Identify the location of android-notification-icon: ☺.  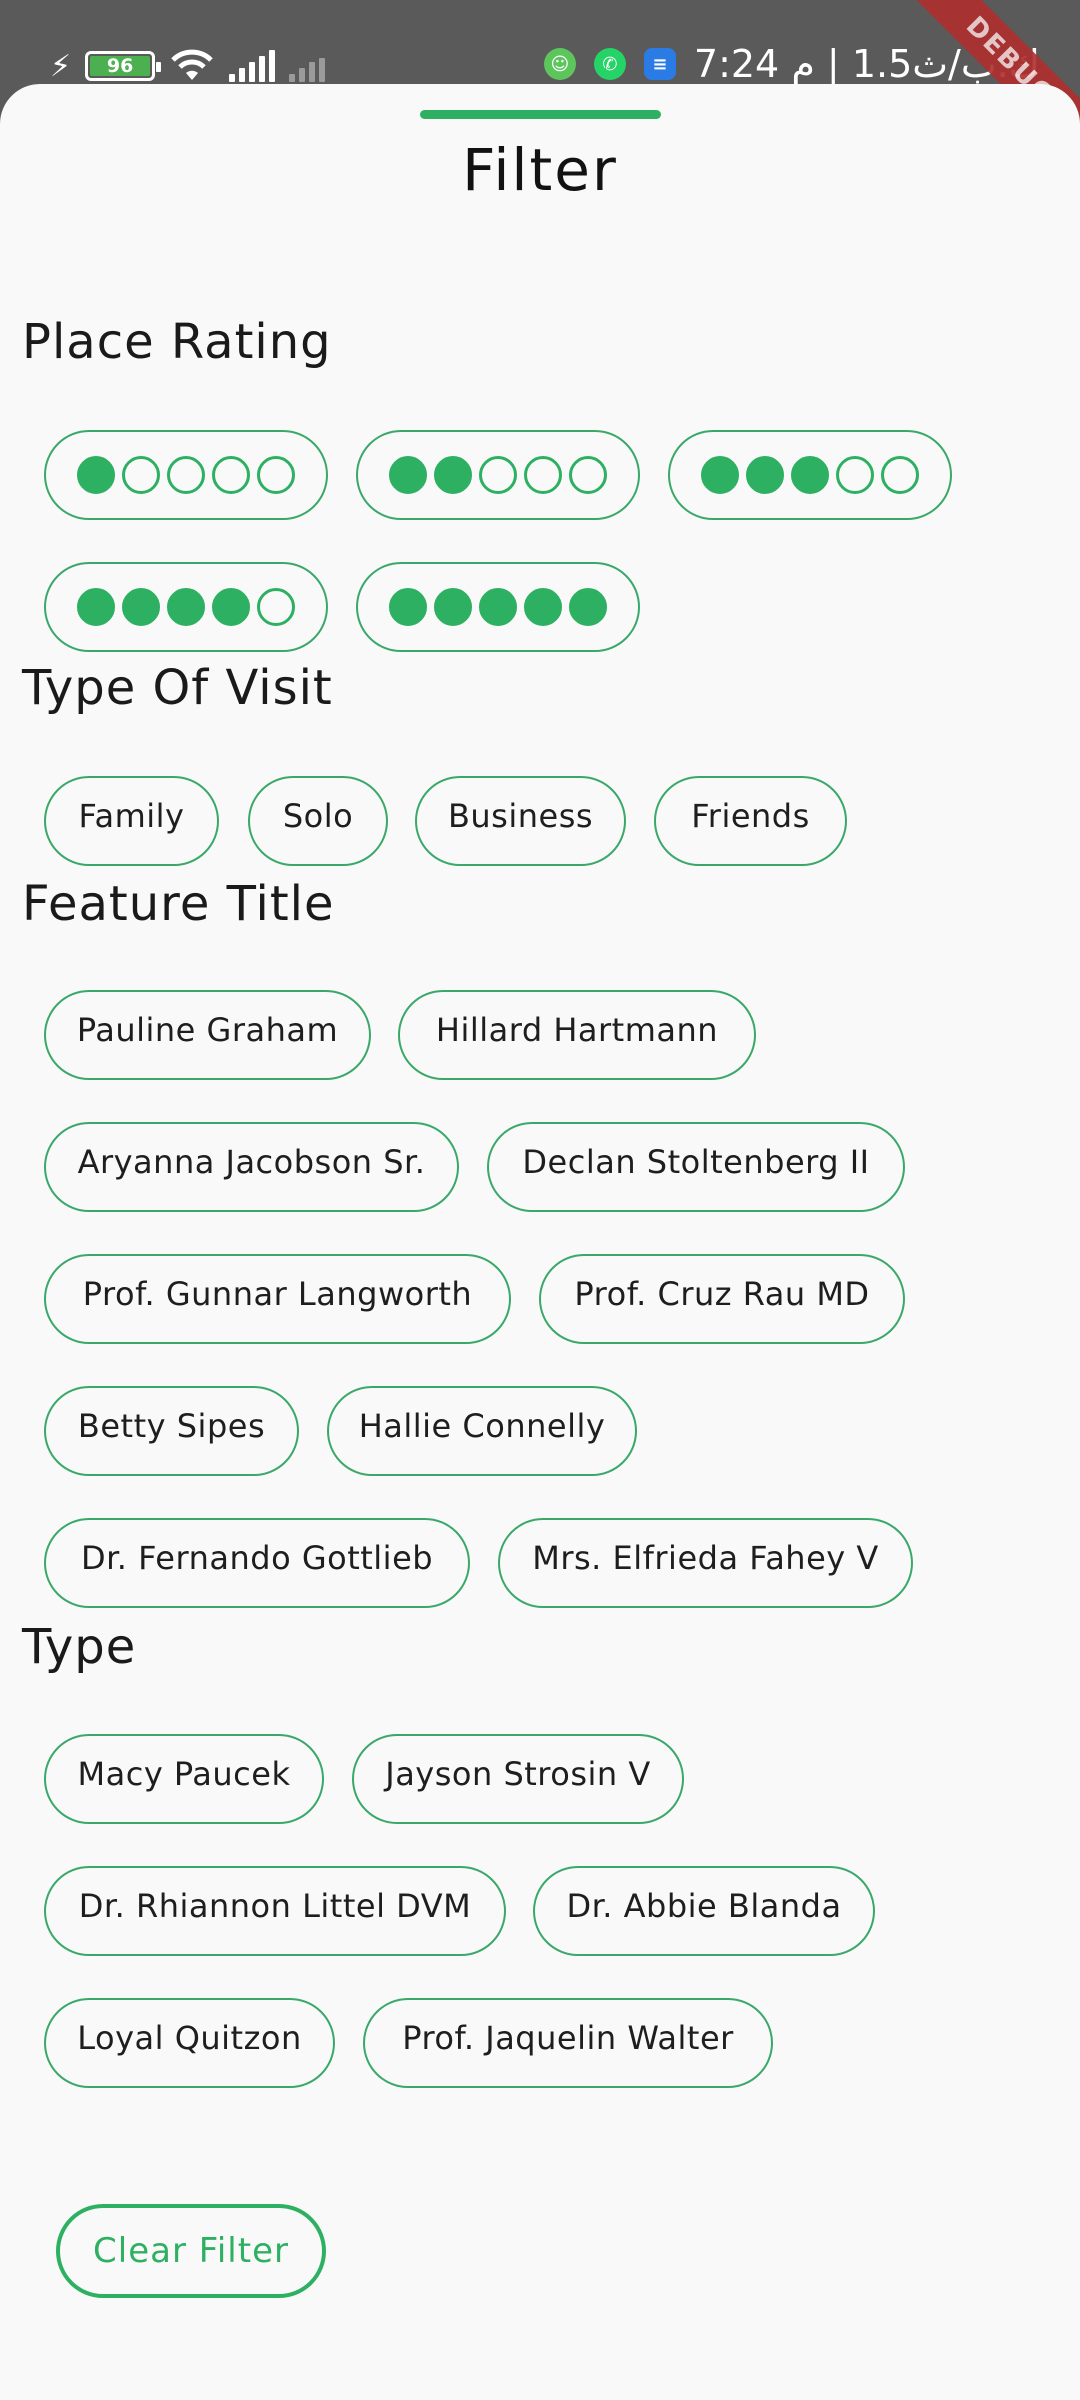
(559, 64).